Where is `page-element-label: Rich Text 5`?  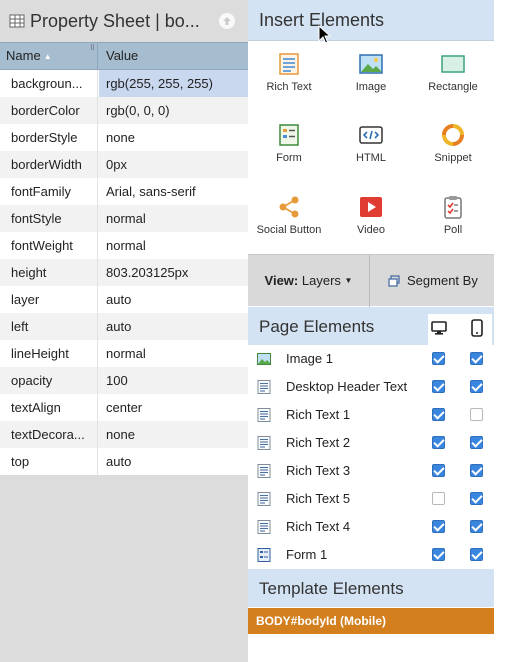
page-element-label: Rich Text 5 is located at coordinates (318, 498).